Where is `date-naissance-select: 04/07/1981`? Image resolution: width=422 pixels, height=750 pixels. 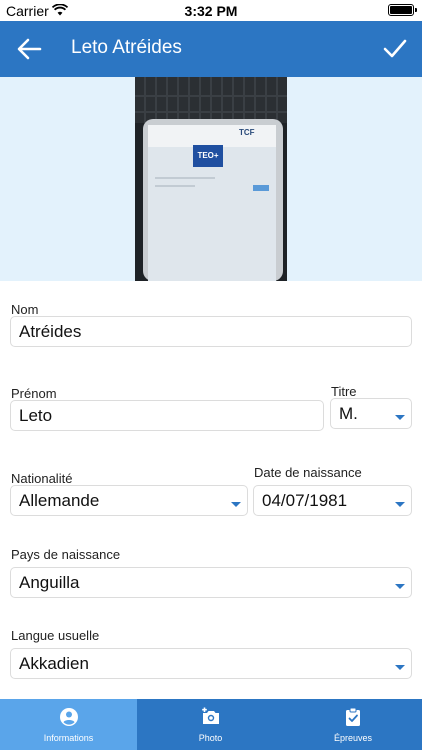
date-naissance-select: 04/07/1981 is located at coordinates (332, 500).